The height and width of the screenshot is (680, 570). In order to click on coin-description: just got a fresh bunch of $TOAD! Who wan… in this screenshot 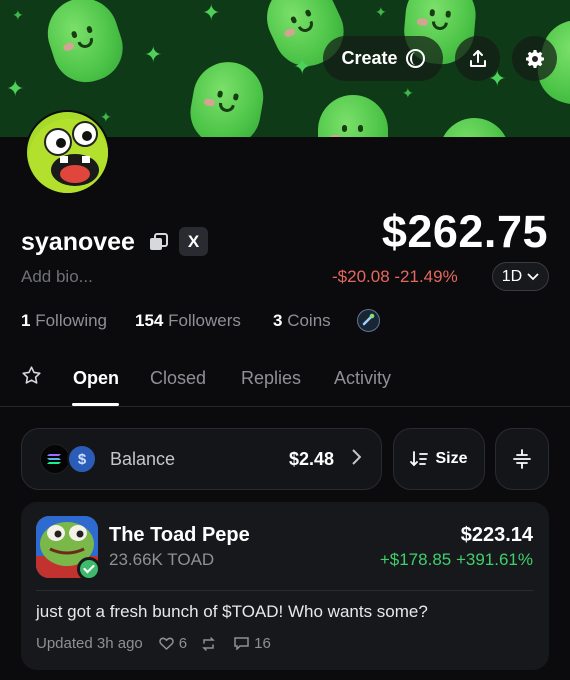, I will do `click(232, 611)`.